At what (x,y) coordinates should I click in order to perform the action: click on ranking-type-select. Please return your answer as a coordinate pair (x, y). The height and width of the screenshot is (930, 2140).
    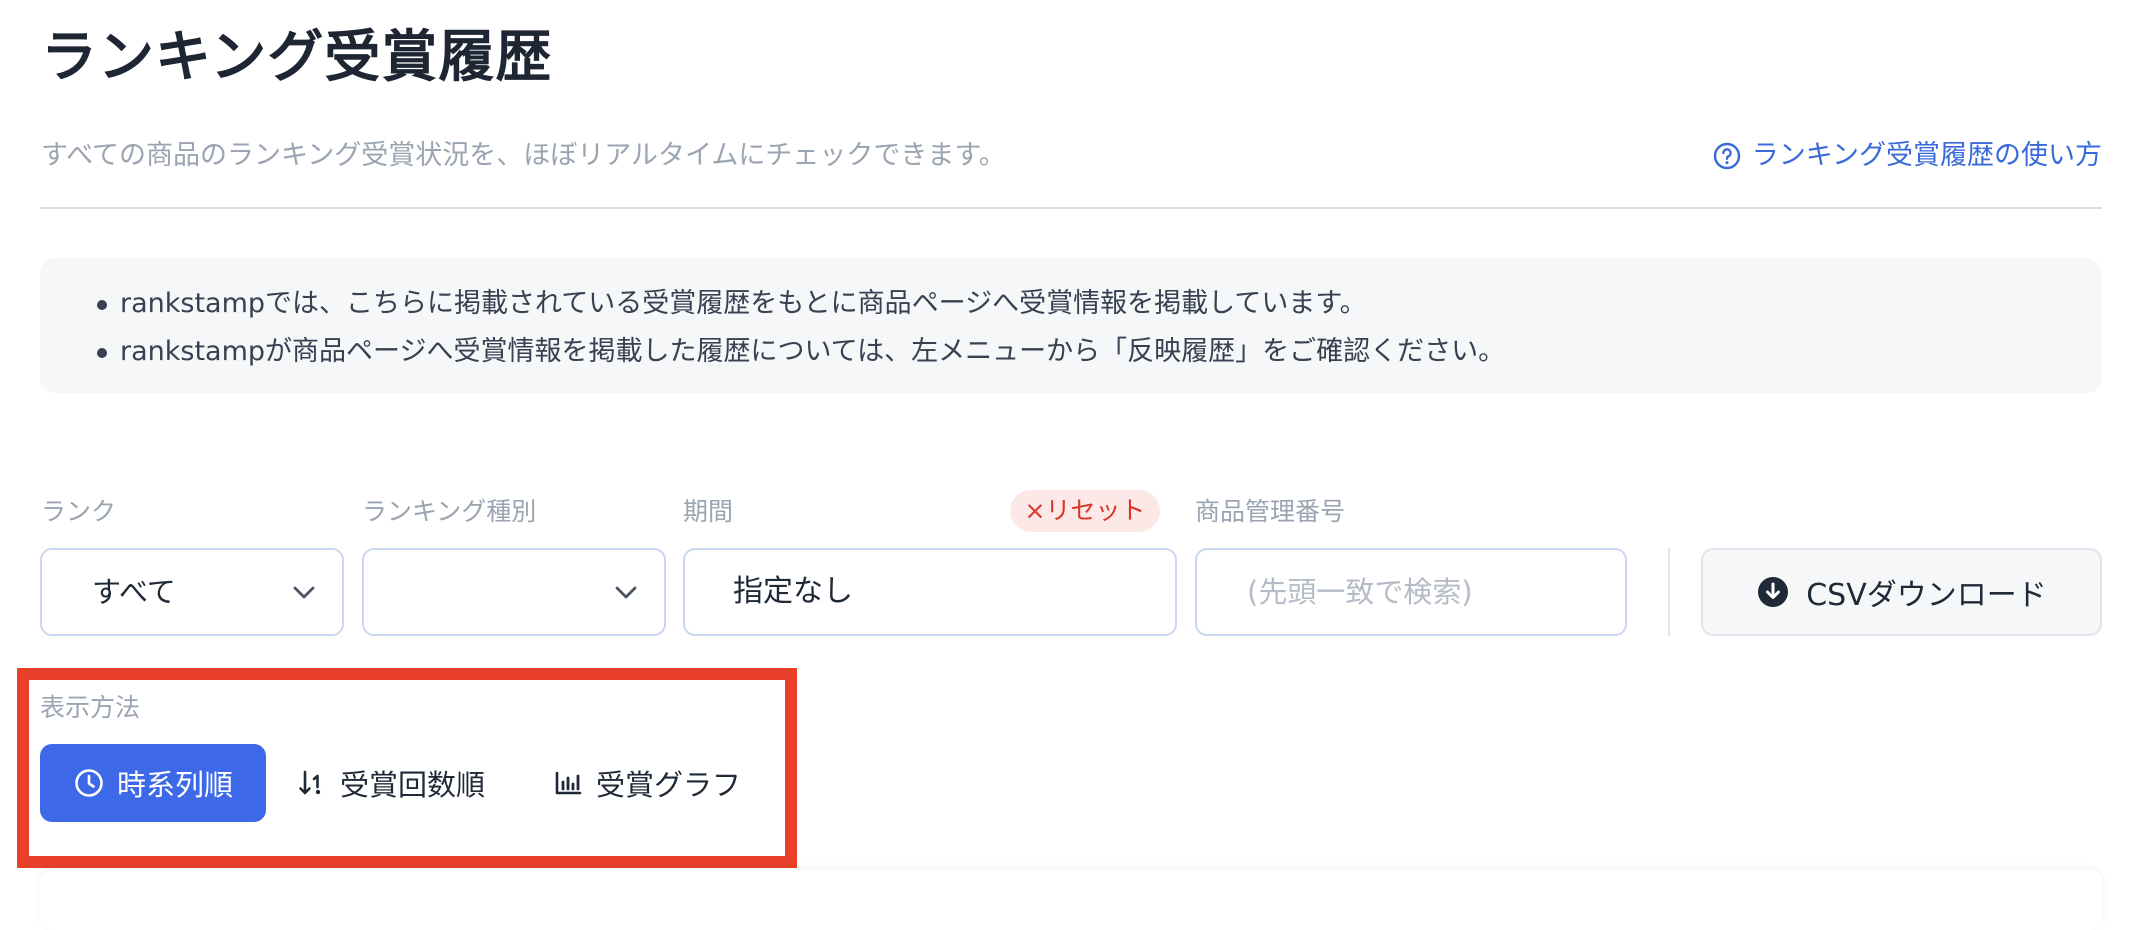
    Looking at the image, I should click on (514, 592).